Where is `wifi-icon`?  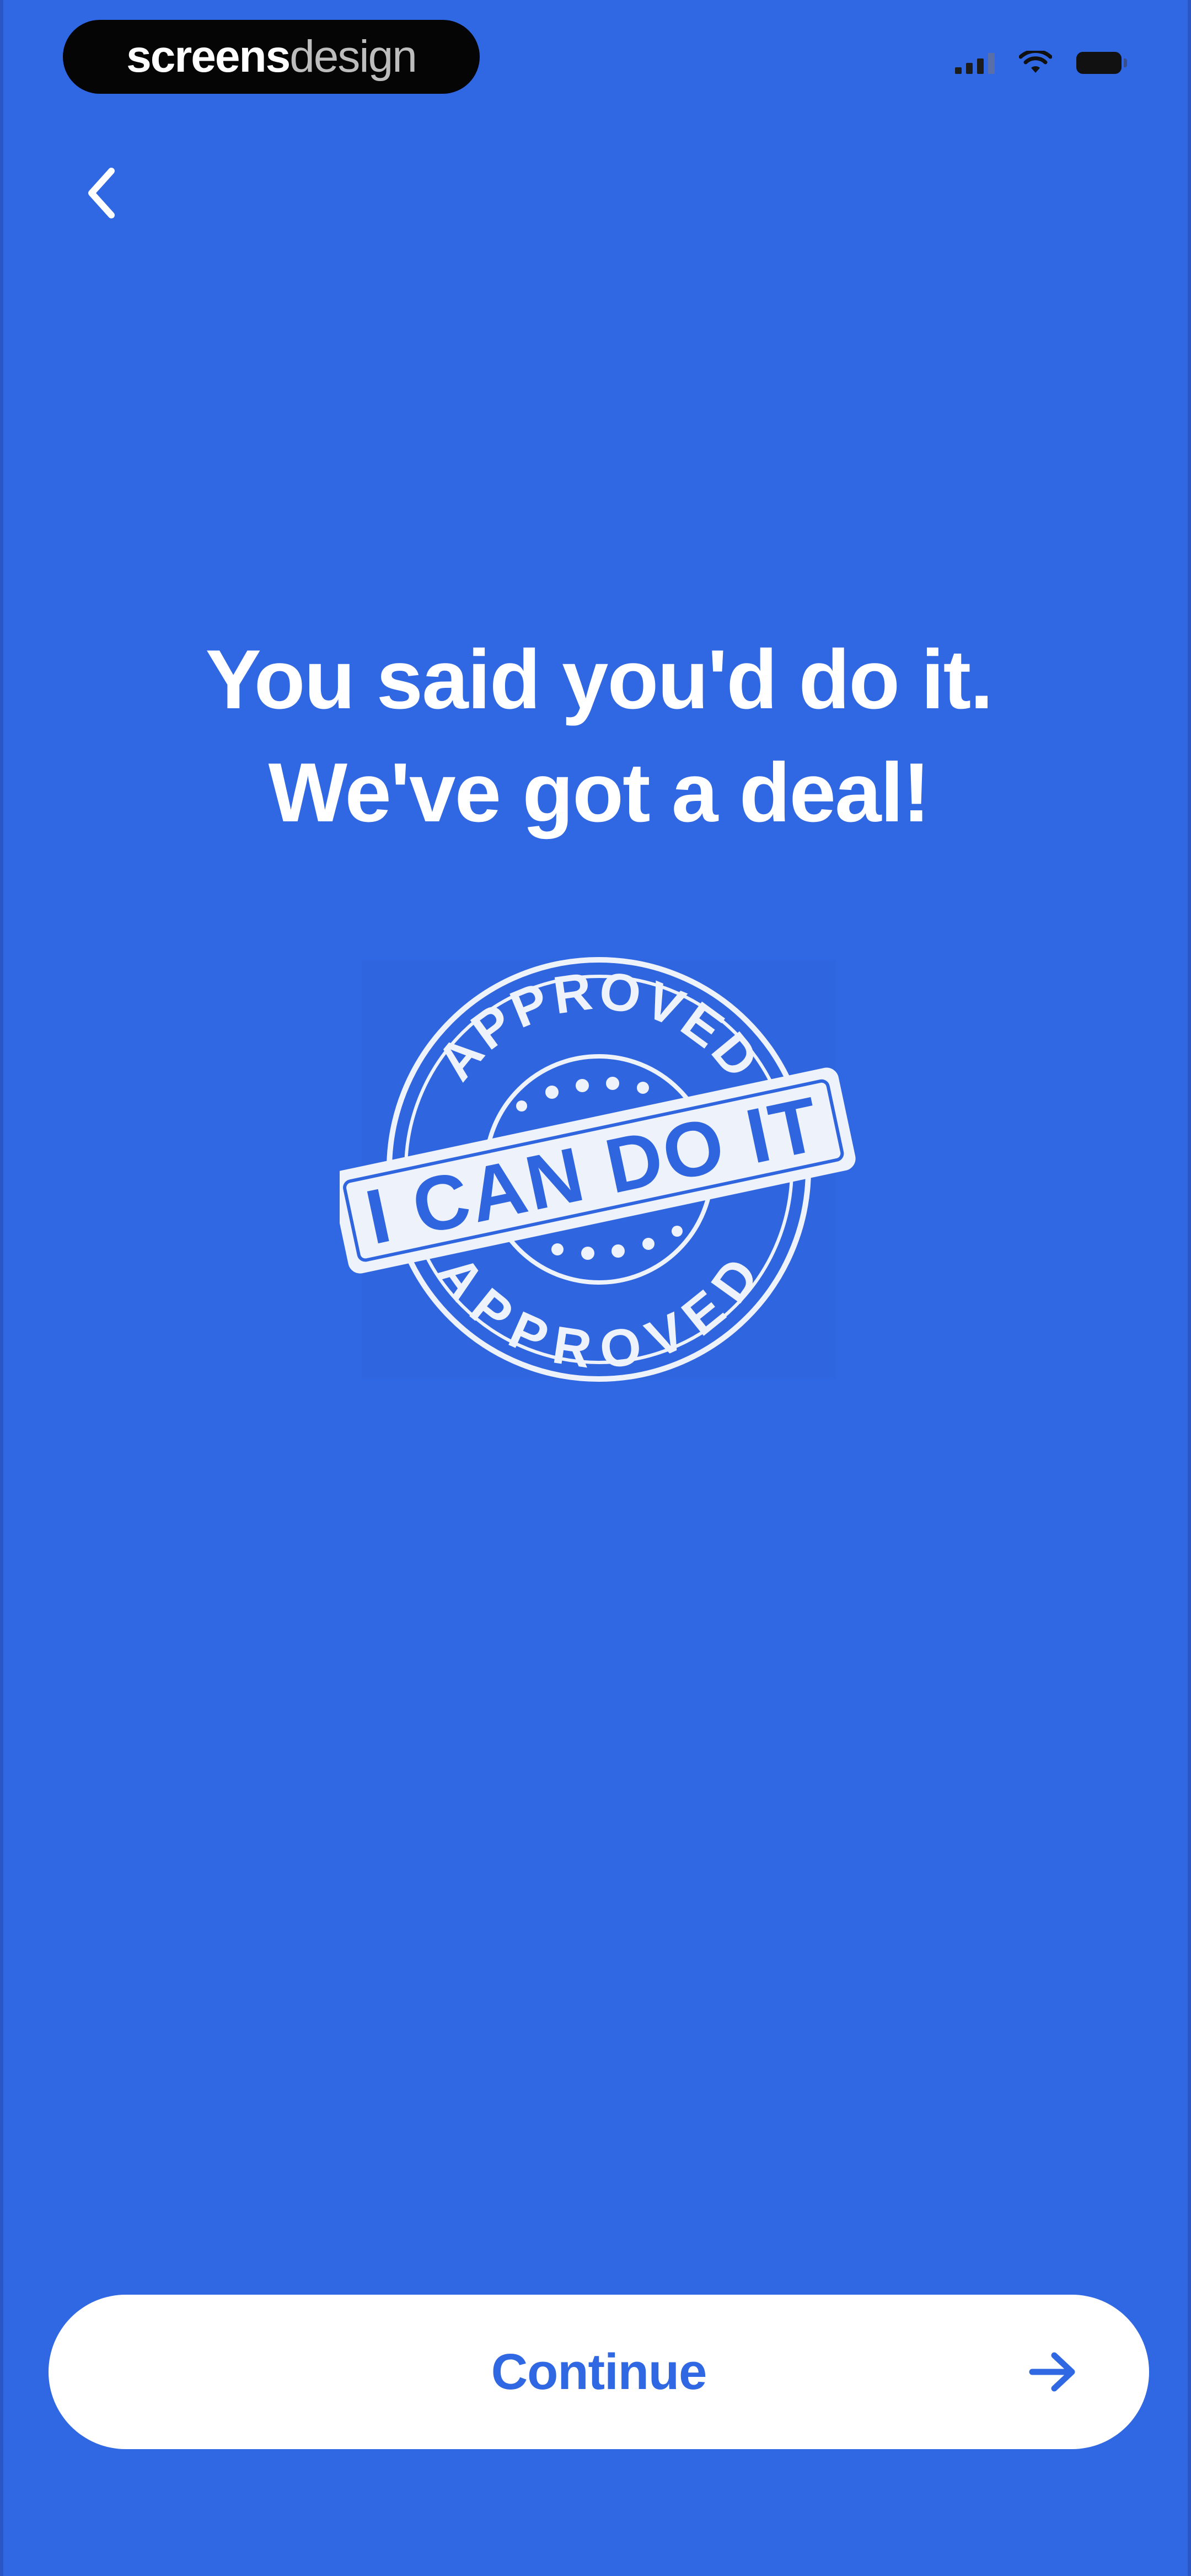
wifi-icon is located at coordinates (1035, 62).